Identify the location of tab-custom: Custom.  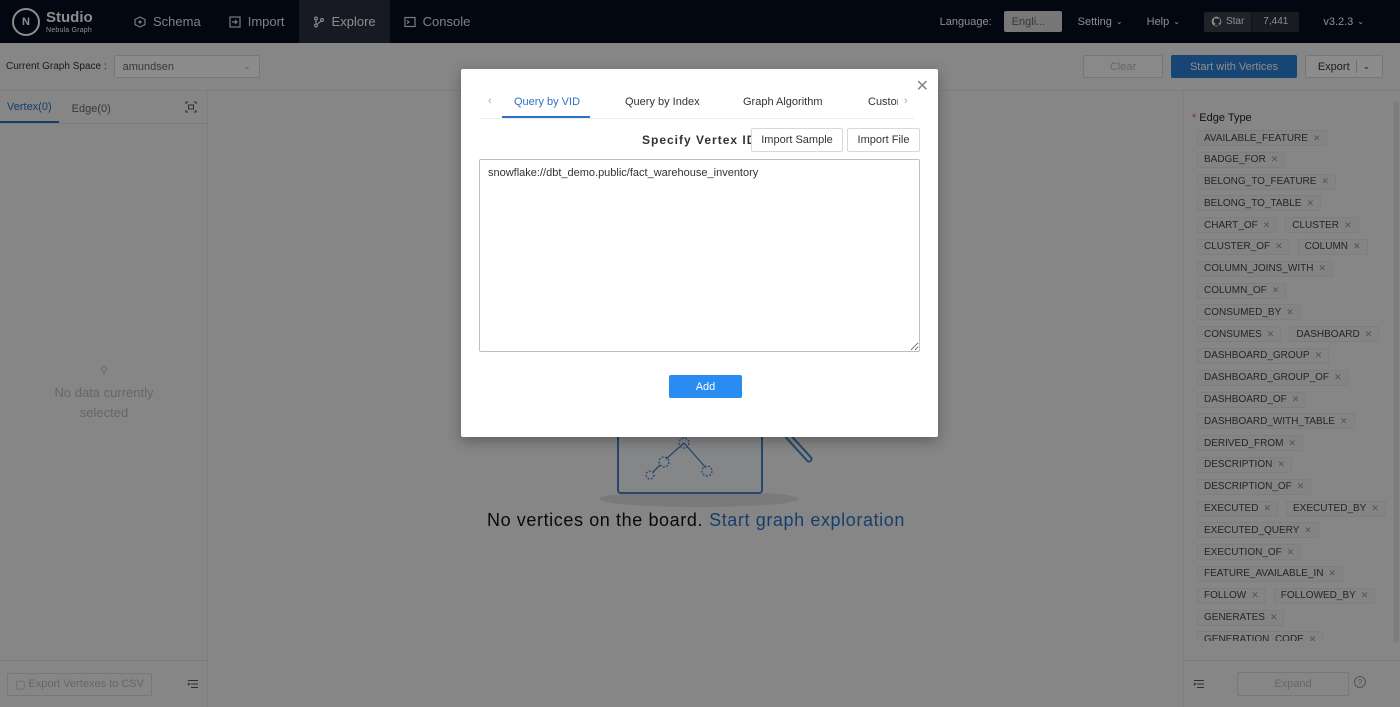
(883, 102).